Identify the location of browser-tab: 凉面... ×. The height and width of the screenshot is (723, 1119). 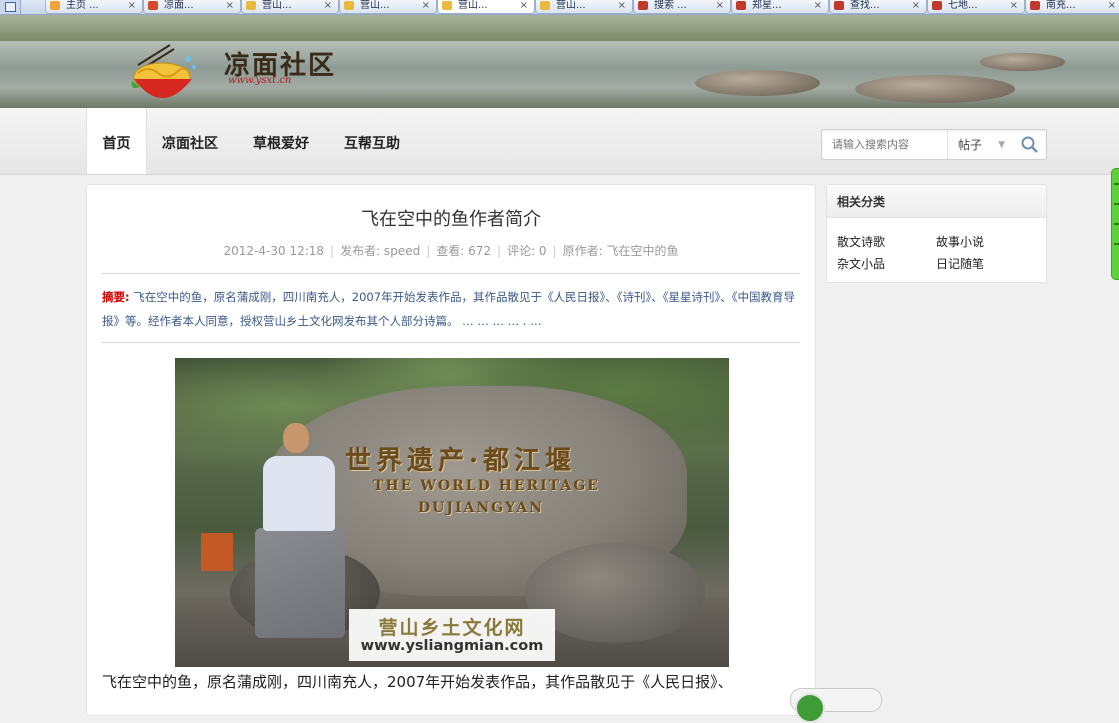
(192, 7).